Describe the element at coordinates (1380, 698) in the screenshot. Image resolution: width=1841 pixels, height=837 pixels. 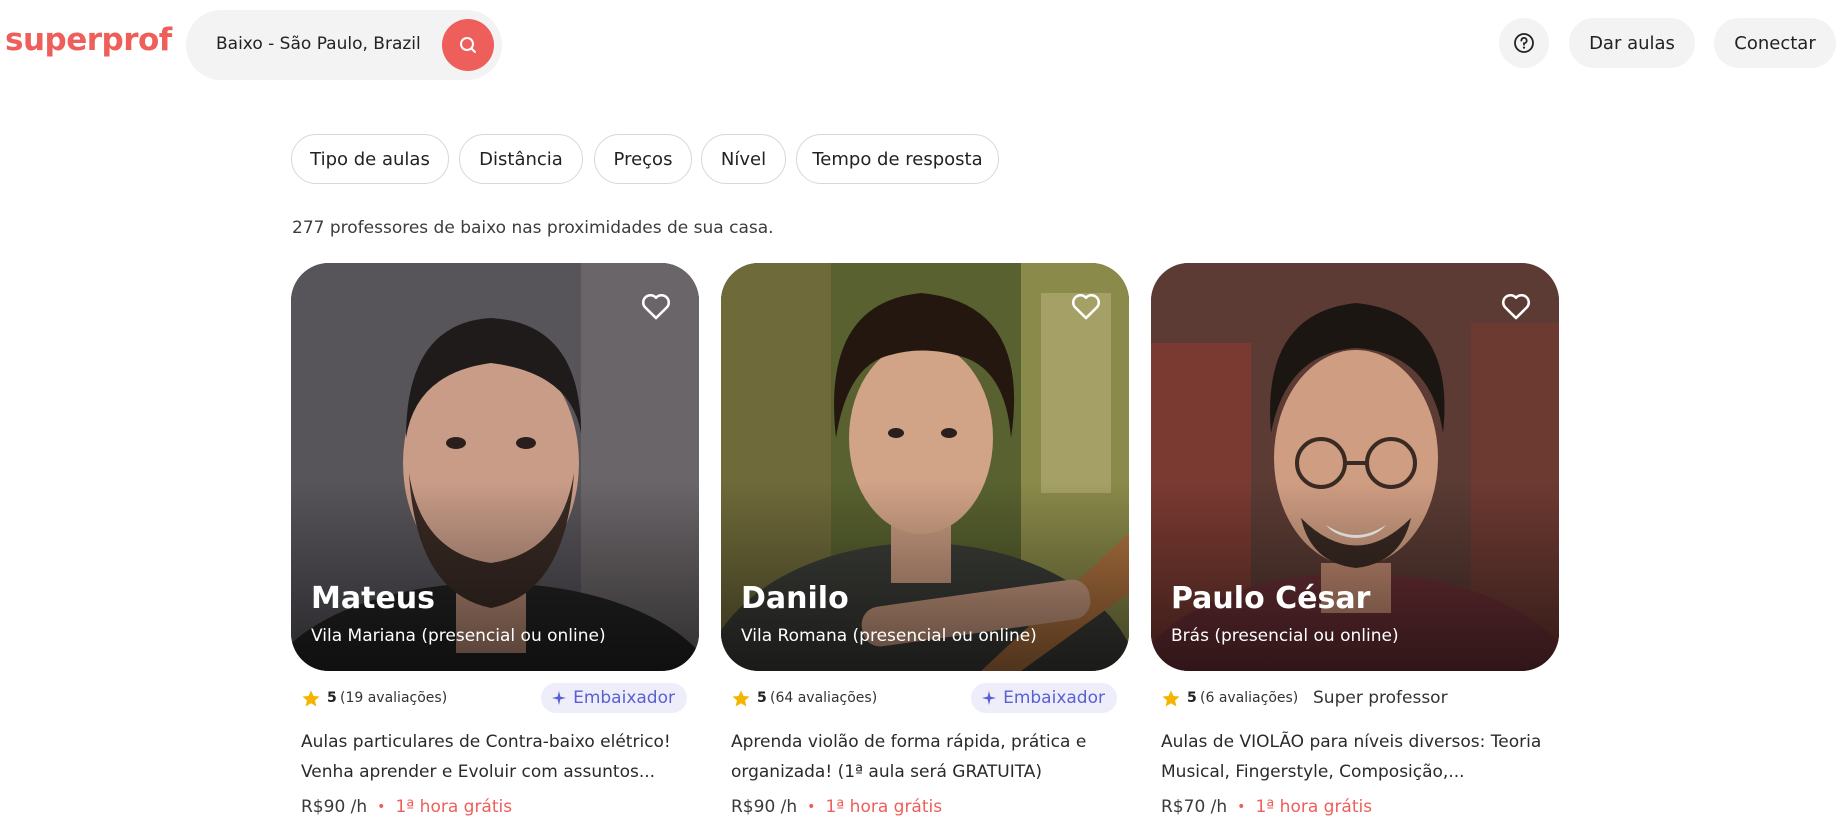
I see `super-teacher-badge: Super professor` at that location.